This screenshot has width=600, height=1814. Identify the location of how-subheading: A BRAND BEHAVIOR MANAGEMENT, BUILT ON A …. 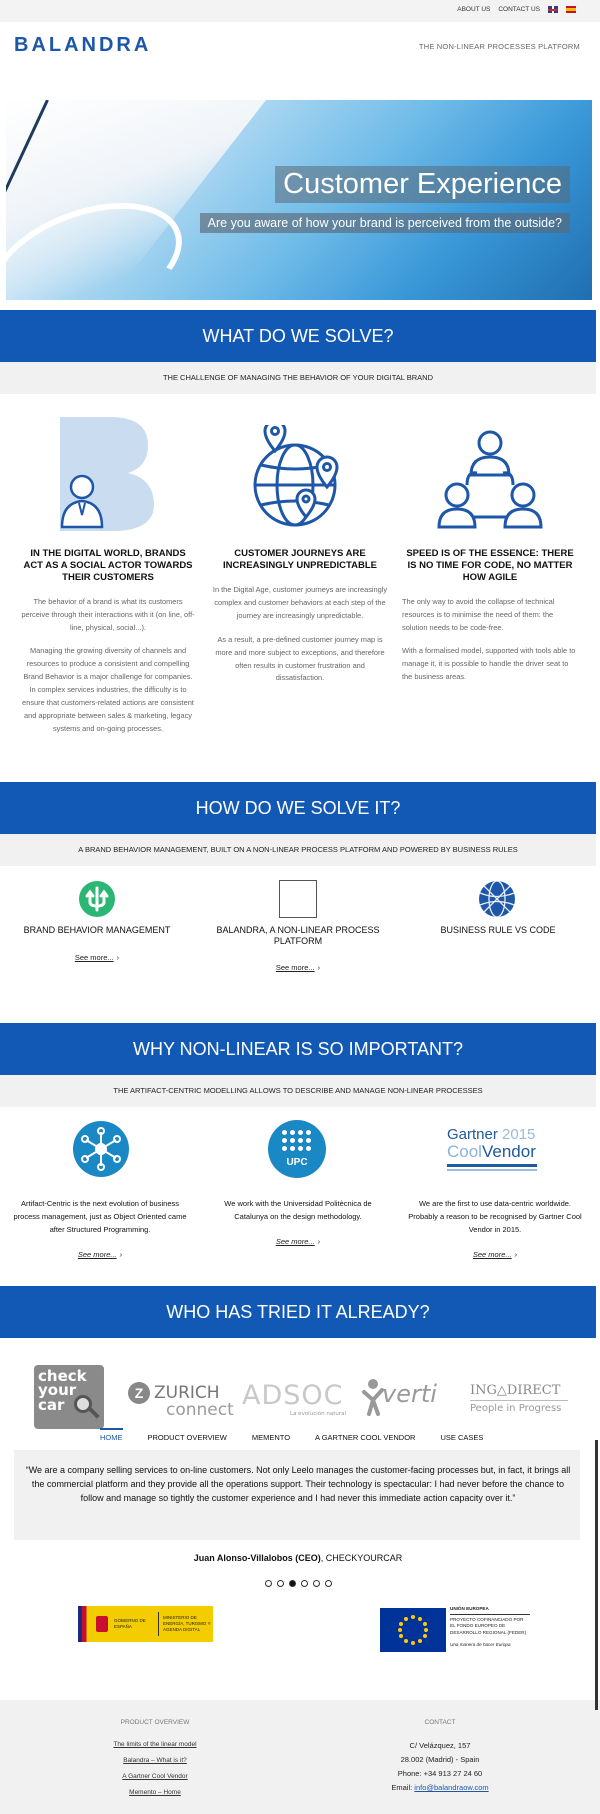
(298, 850).